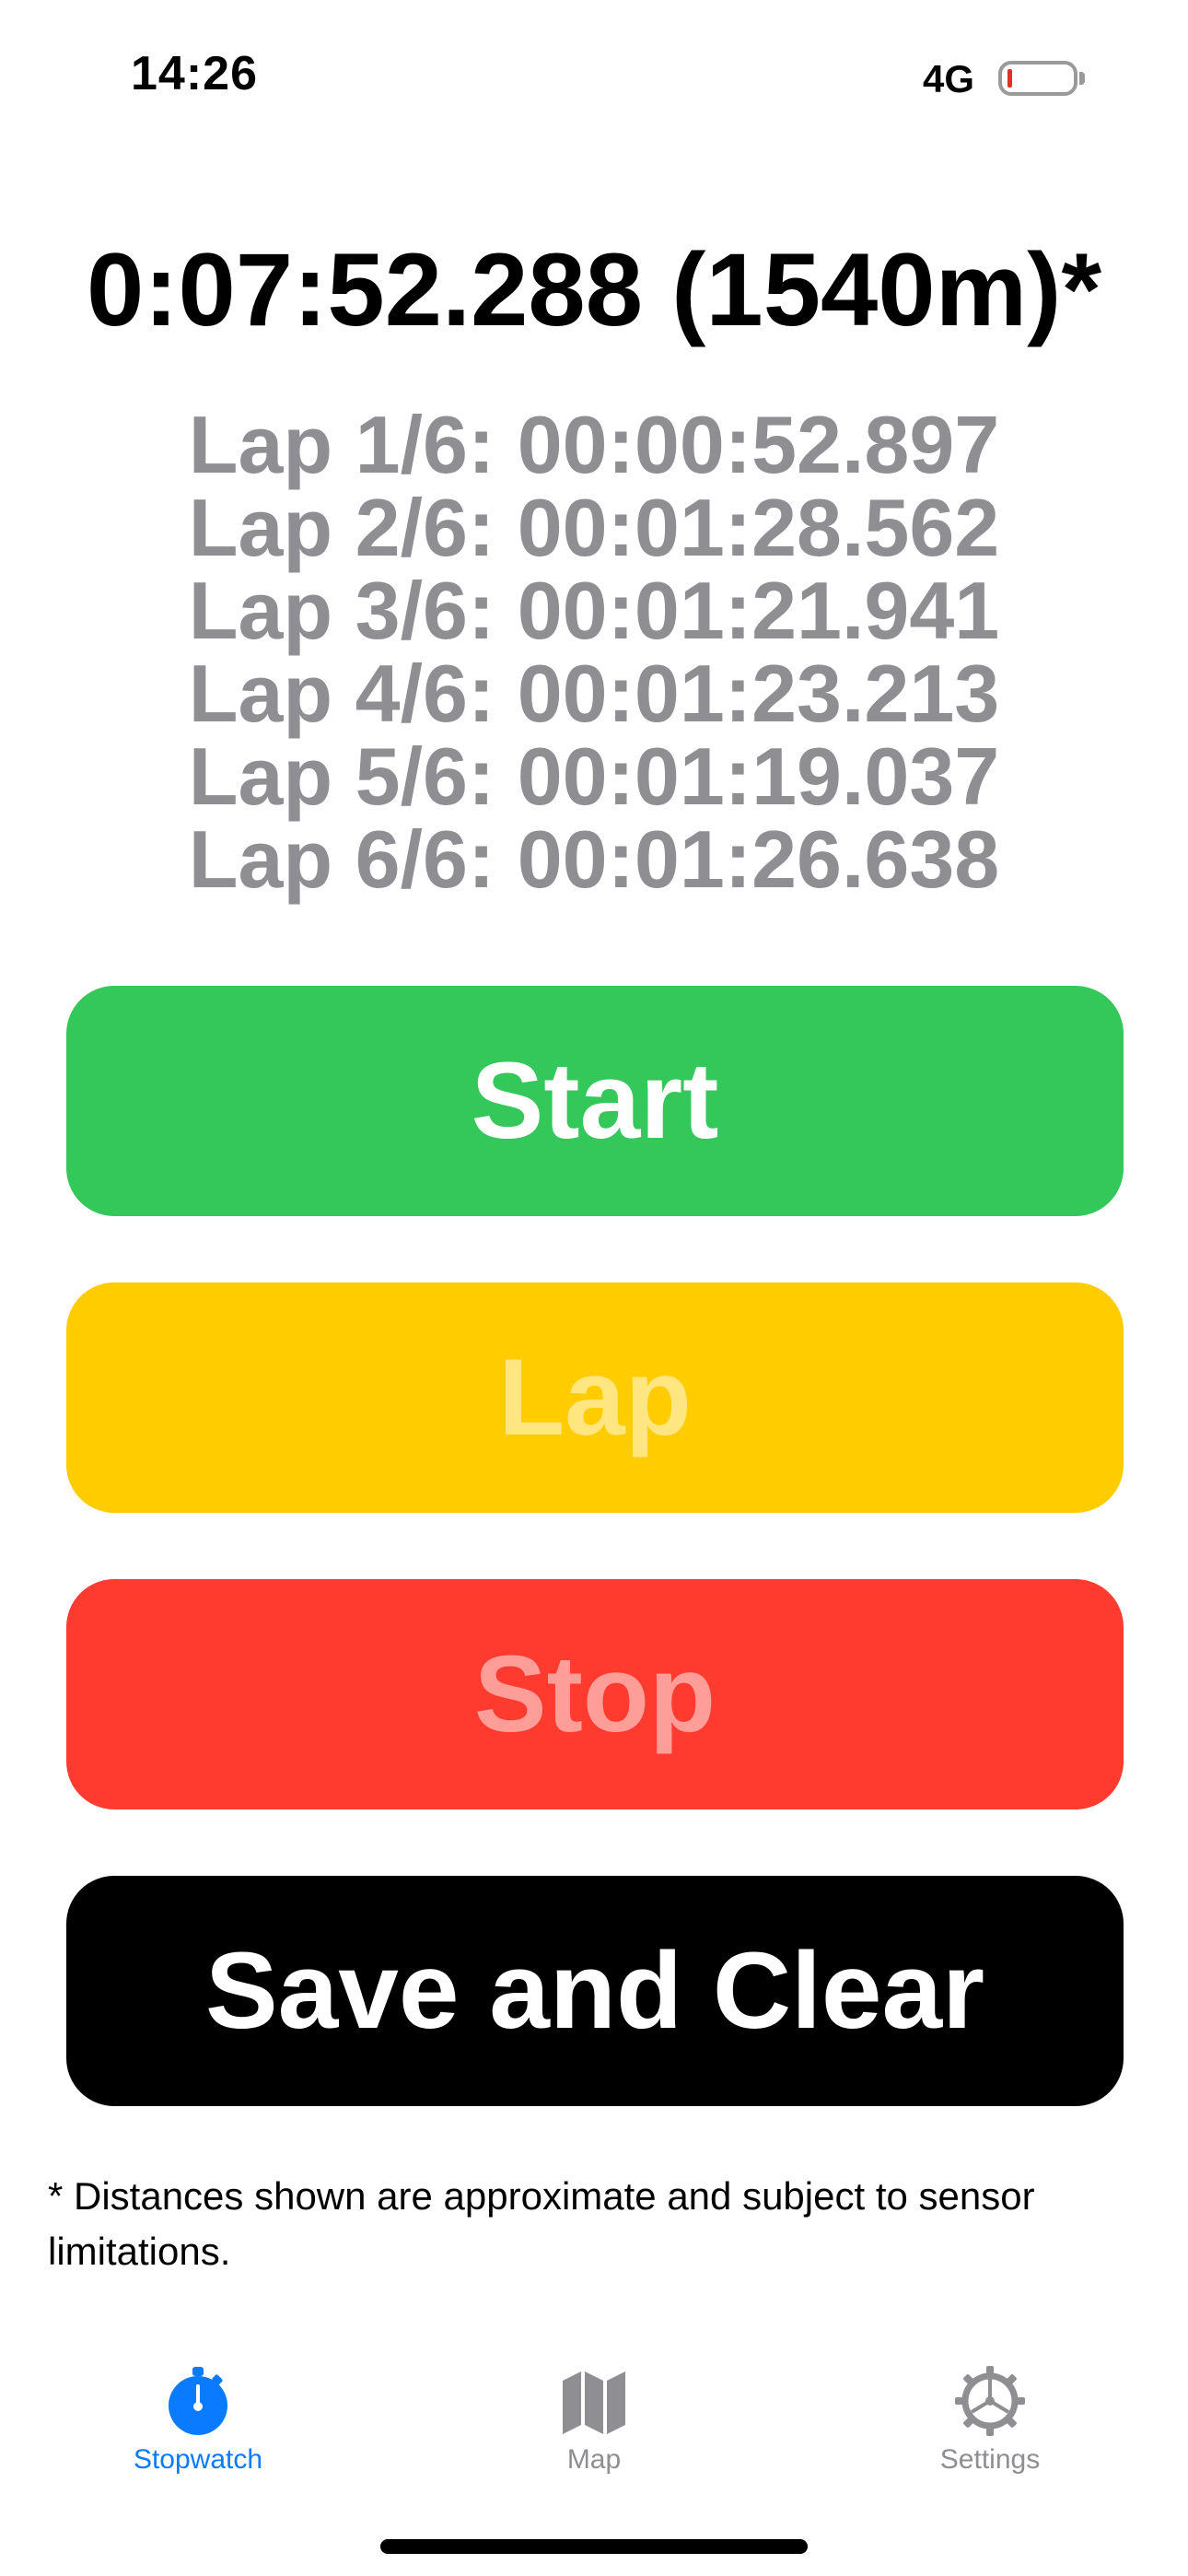 This screenshot has height=2576, width=1188. I want to click on tab-settings: Settings, so click(990, 2414).